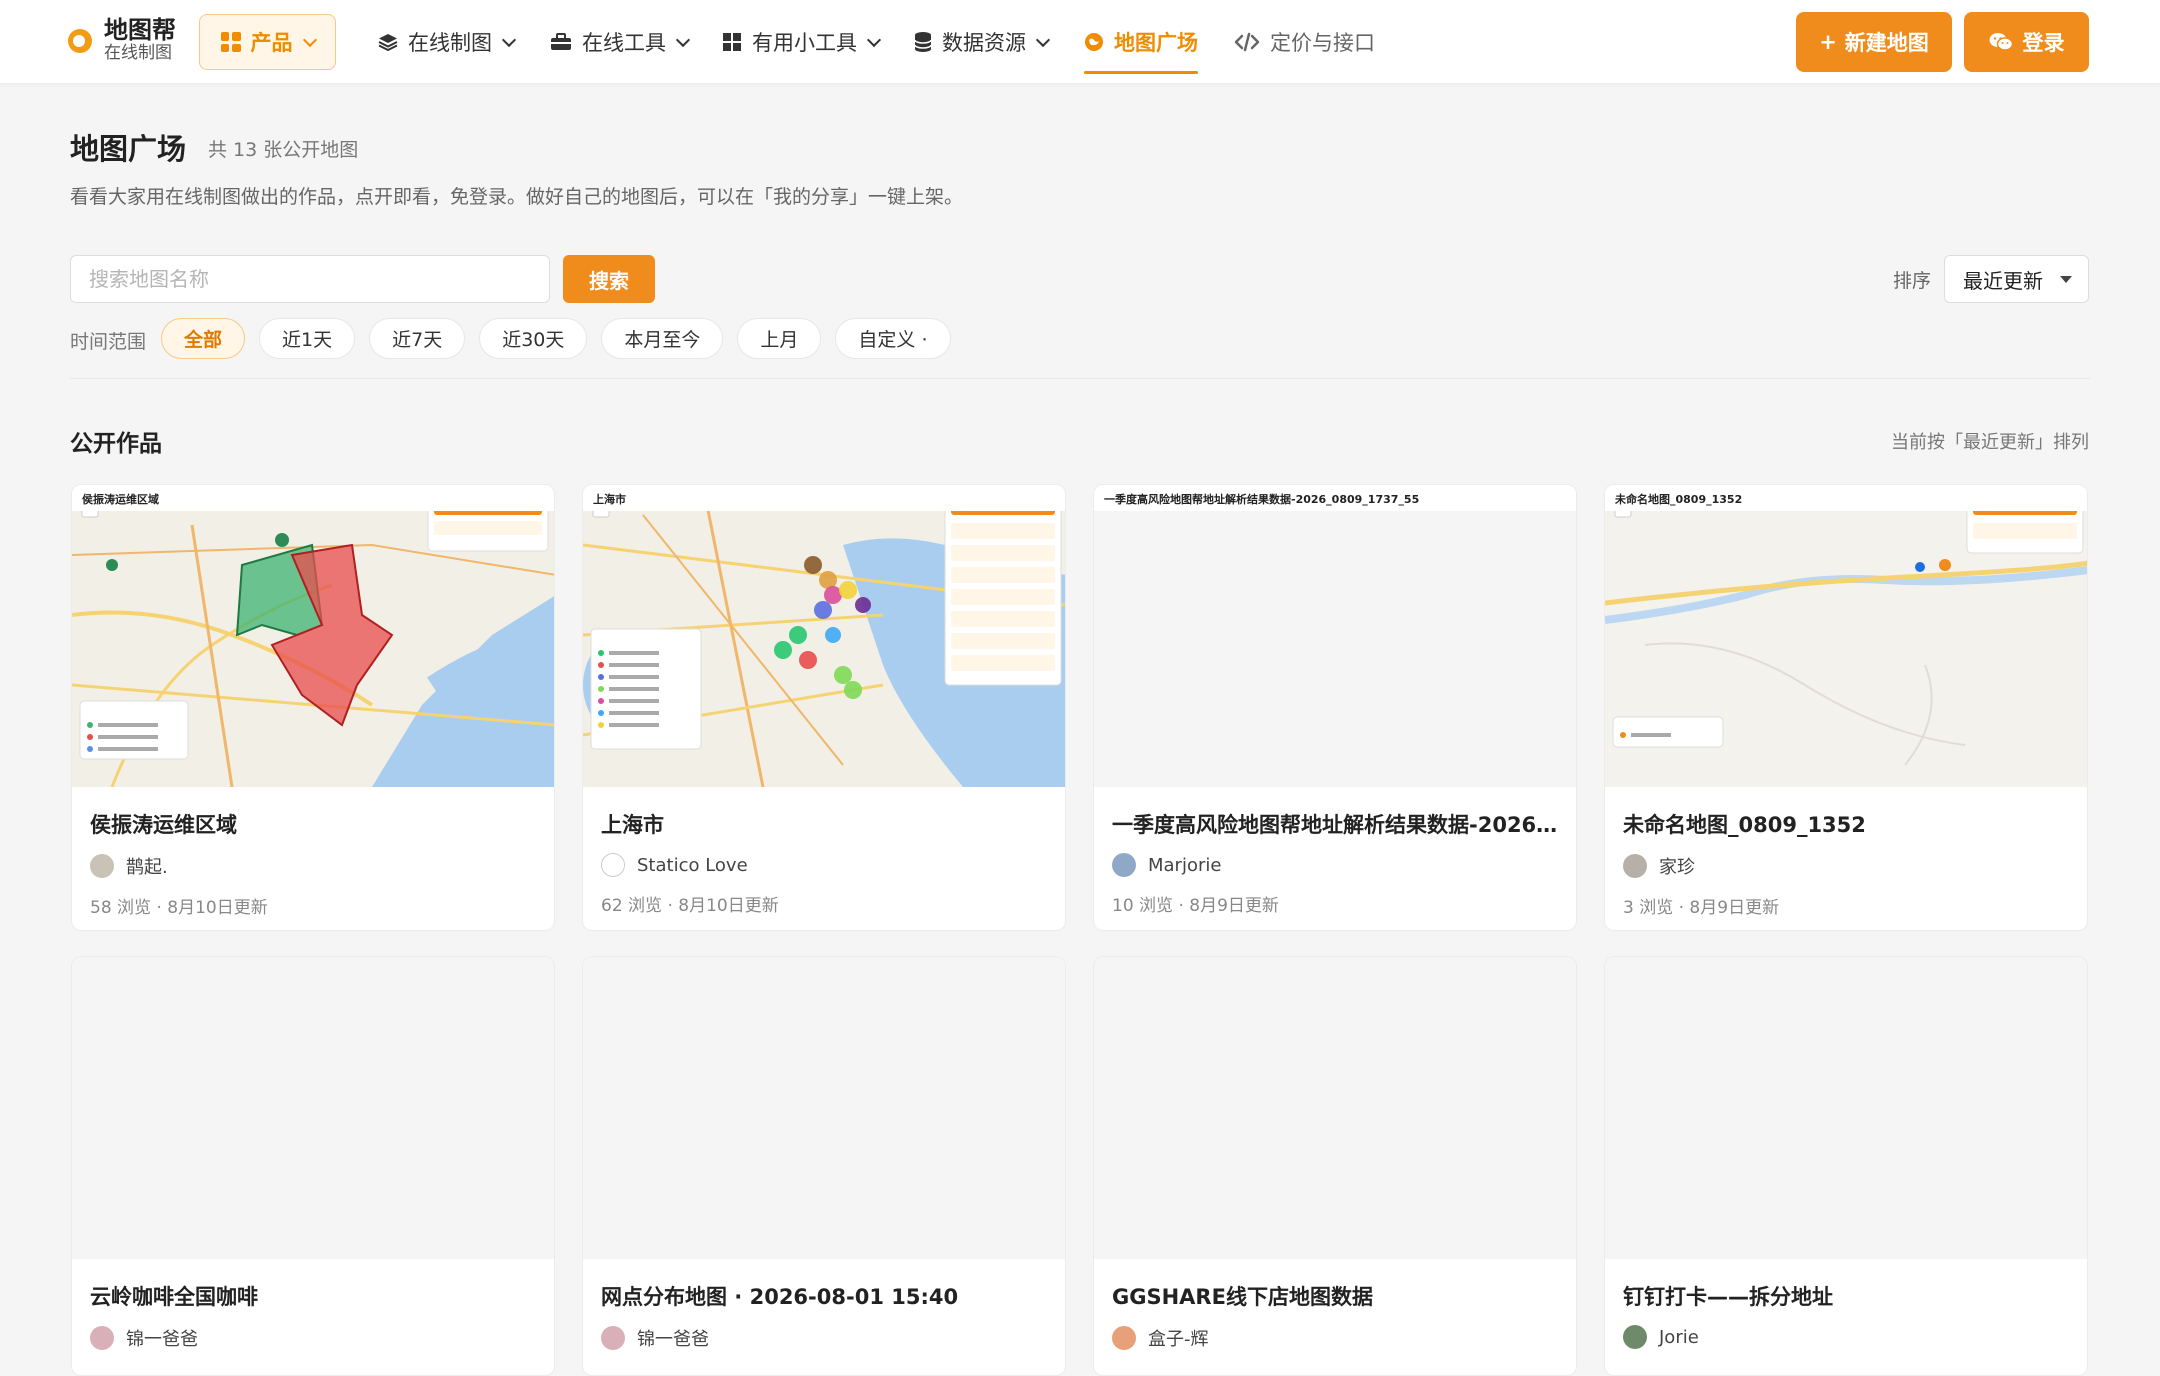  I want to click on divider, so click(1080, 378).